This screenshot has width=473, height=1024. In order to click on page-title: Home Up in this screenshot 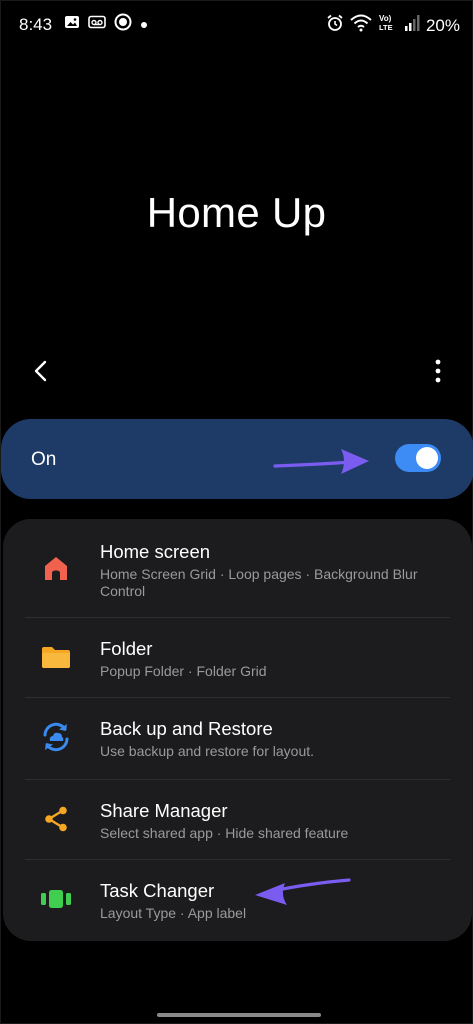, I will do `click(236, 212)`.